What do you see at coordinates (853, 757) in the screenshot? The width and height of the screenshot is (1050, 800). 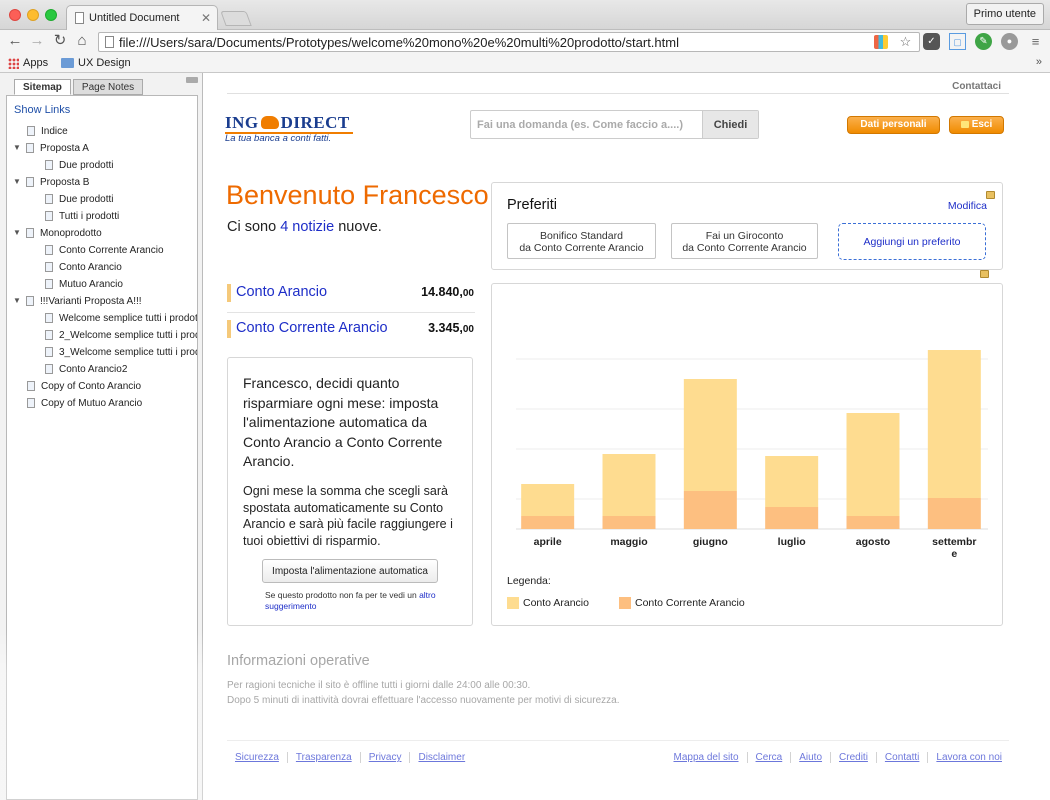 I see `footer-link: Crediti` at bounding box center [853, 757].